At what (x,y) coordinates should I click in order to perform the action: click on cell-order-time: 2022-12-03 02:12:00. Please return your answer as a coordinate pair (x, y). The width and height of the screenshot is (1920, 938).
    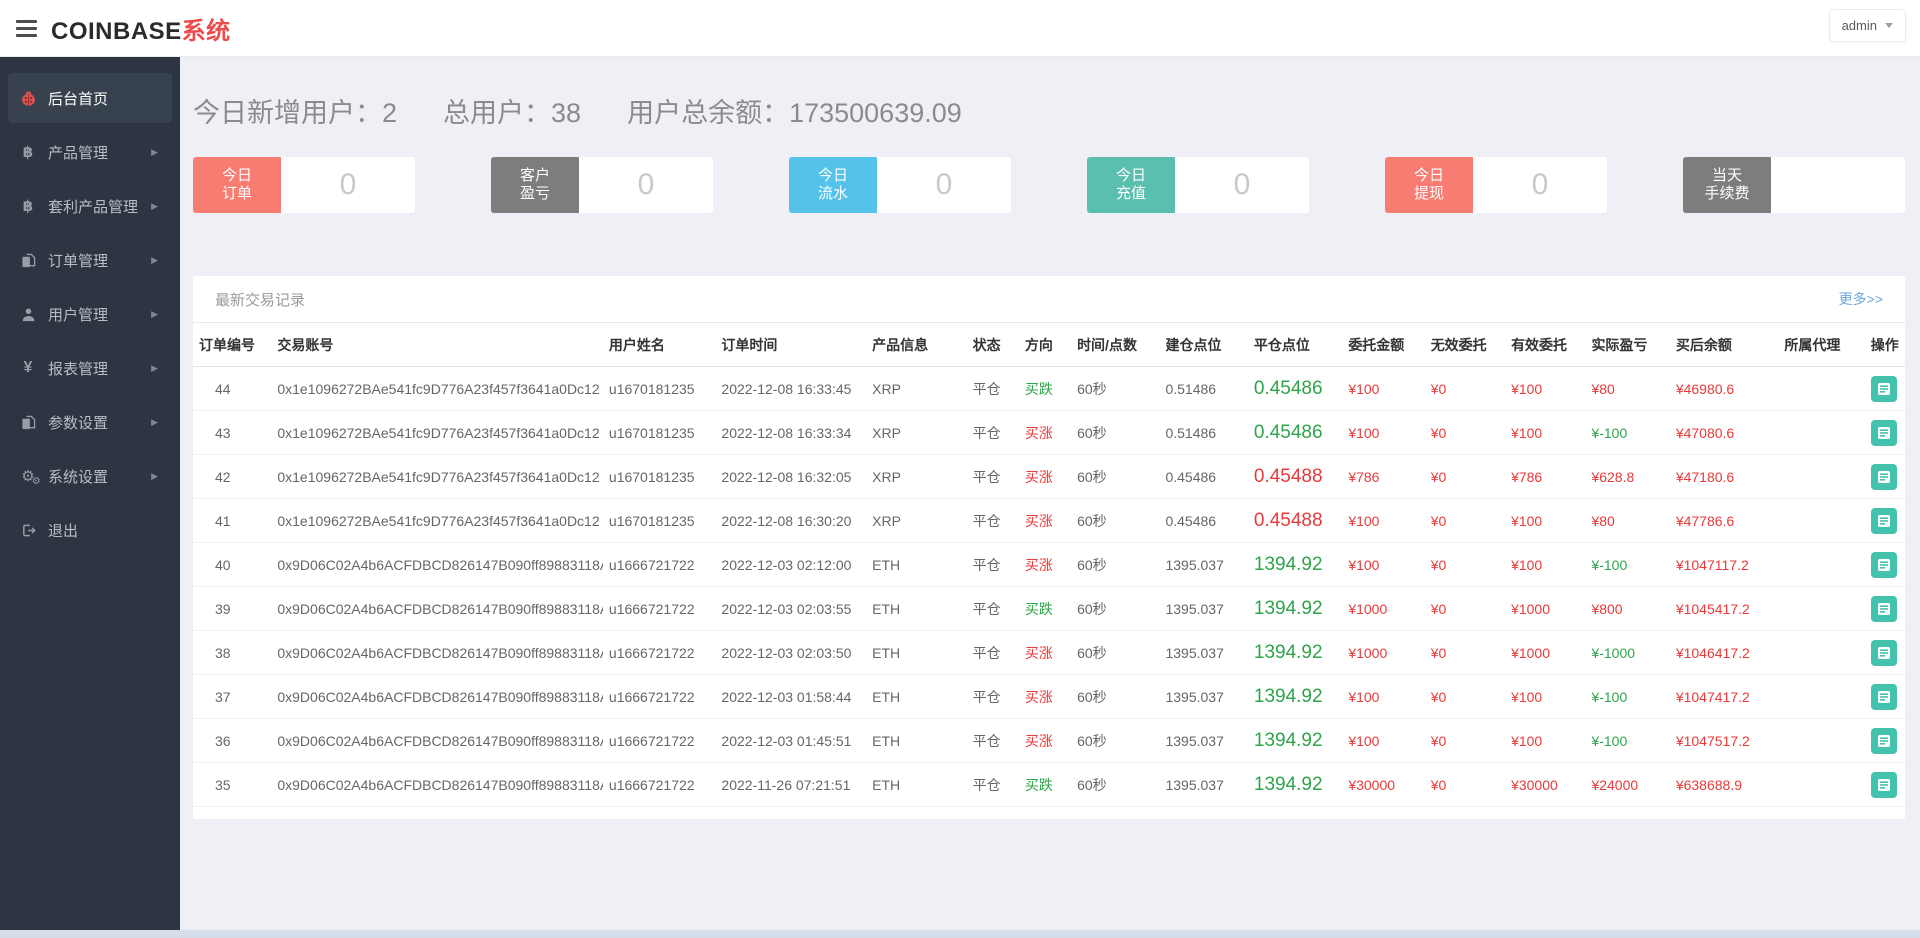
    Looking at the image, I should click on (791, 564).